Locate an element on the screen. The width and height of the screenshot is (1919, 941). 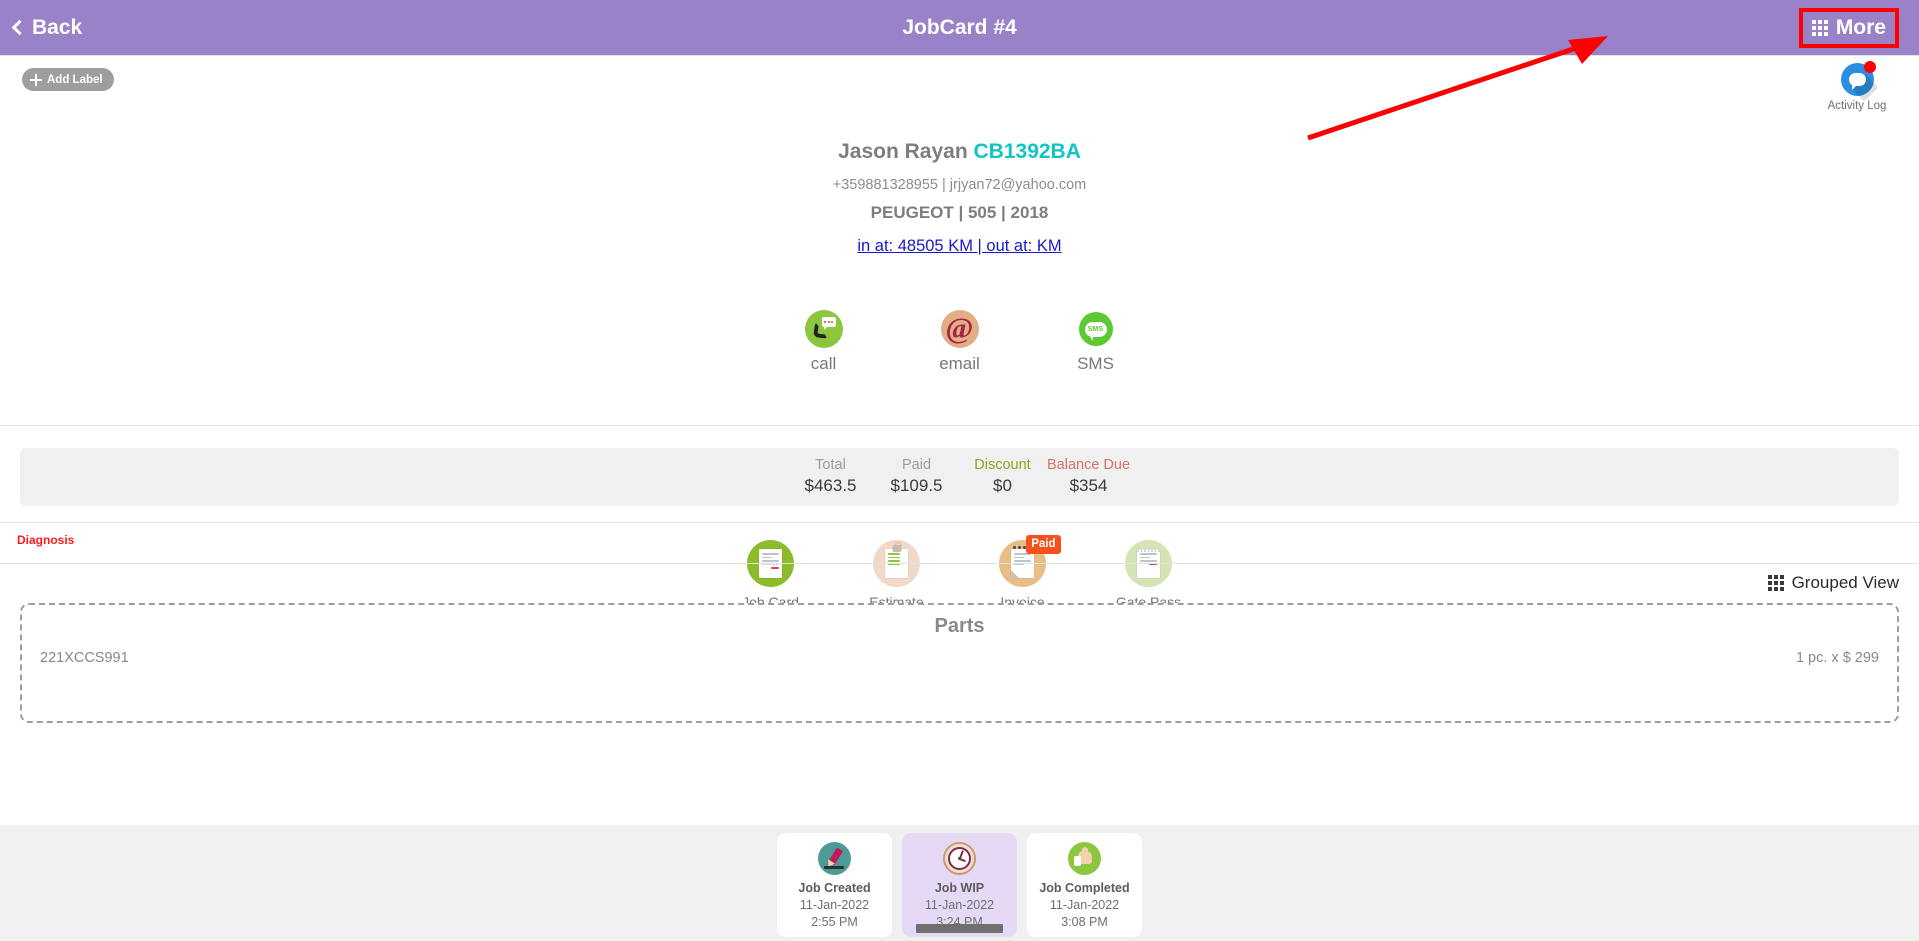
status-card-job-created: Job Created 11-Jan-2022 2:55 PM is located at coordinates (834, 885).